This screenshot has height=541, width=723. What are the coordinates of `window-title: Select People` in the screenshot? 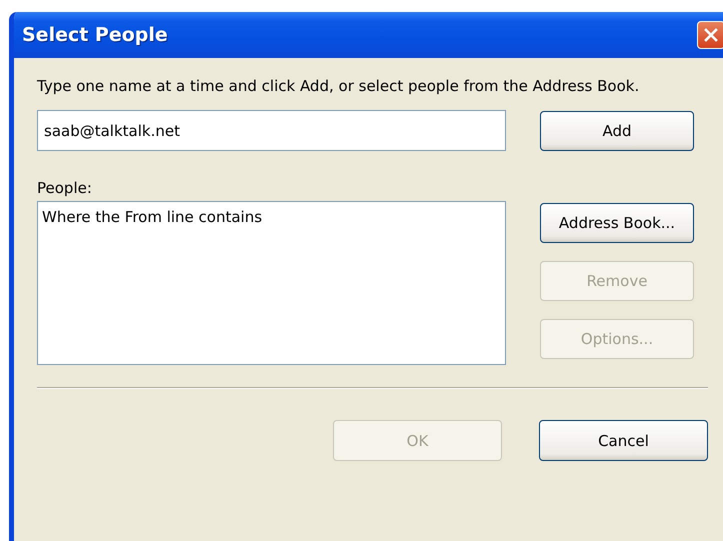 It's located at (95, 35).